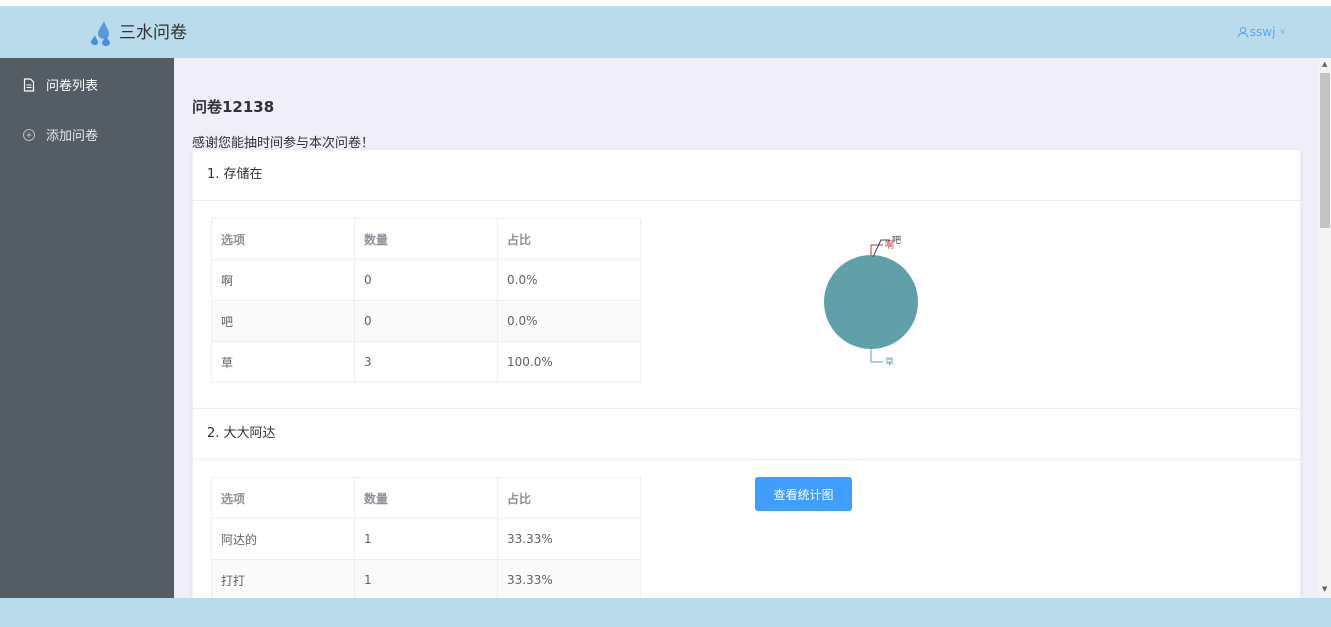  Describe the element at coordinates (569, 362) in the screenshot. I see `percent-cell: 100.0%` at that location.